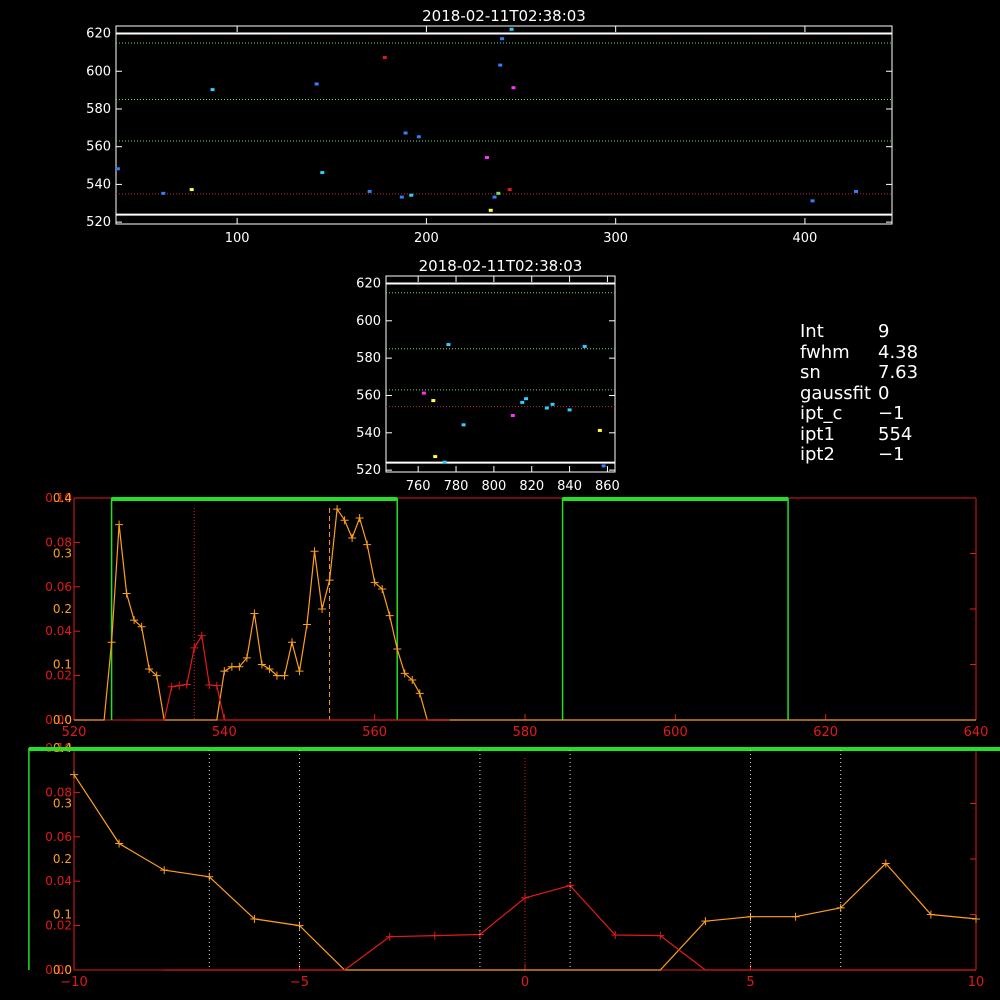  What do you see at coordinates (237, 238) in the screenshot?
I see `x-tick-label: 100` at bounding box center [237, 238].